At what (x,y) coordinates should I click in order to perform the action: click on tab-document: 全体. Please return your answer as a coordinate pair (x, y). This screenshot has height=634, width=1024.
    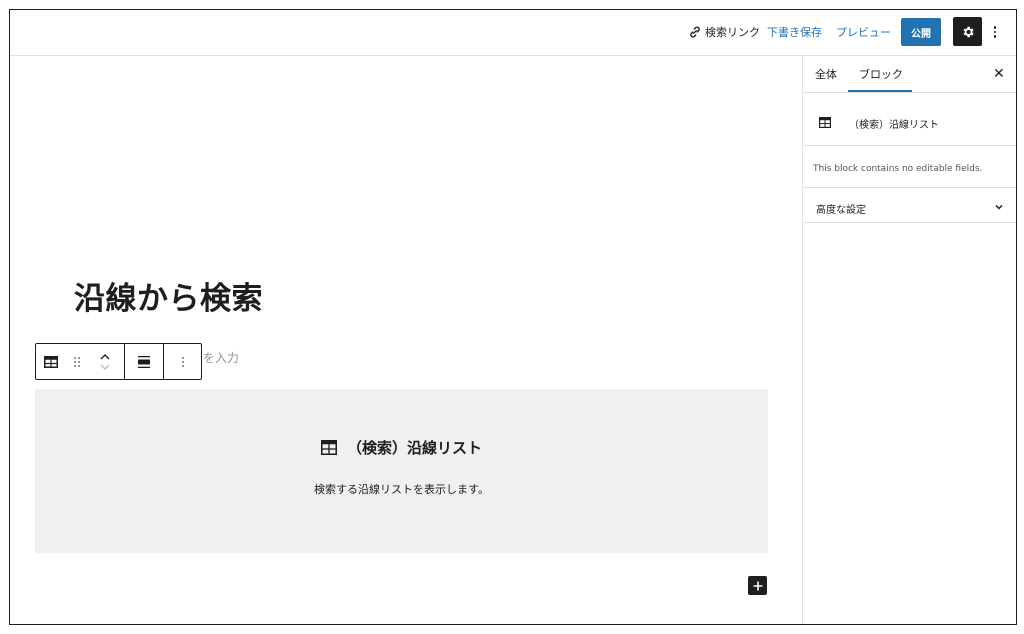
    Looking at the image, I should click on (826, 74).